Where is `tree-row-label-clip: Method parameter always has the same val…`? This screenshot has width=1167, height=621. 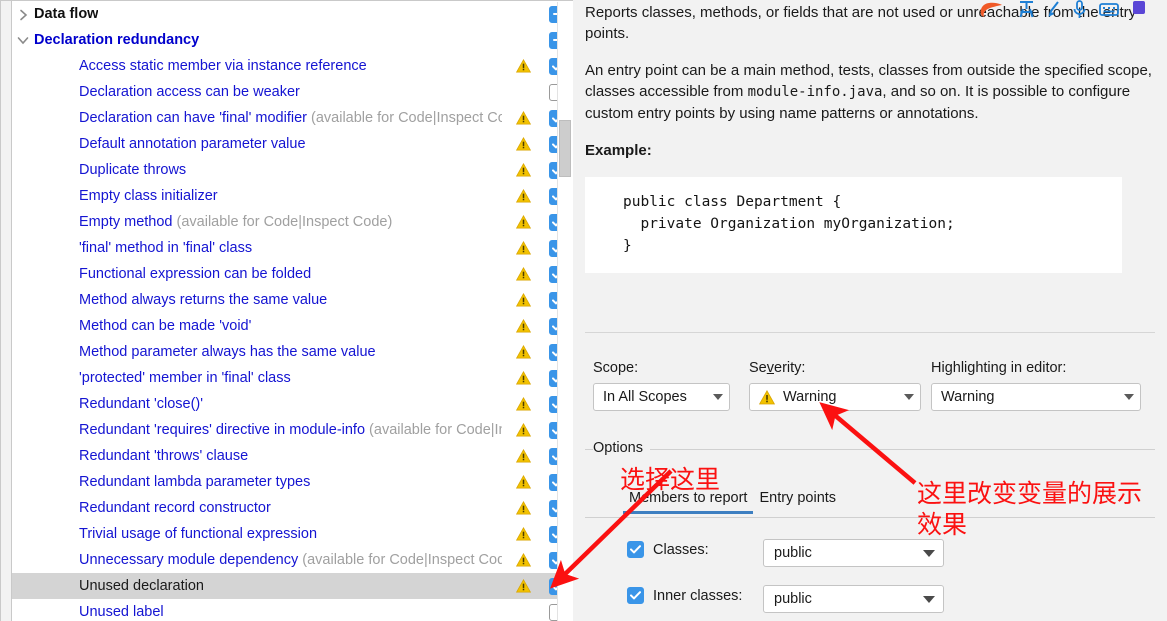 tree-row-label-clip: Method parameter always has the same val… is located at coordinates (290, 352).